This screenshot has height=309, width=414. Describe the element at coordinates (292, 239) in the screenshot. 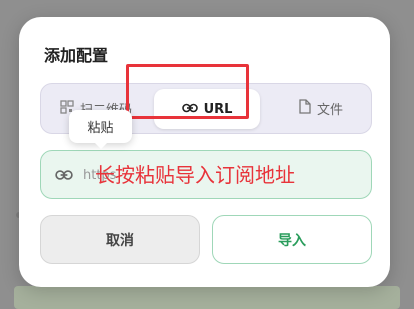

I see `import-button: 导入` at that location.